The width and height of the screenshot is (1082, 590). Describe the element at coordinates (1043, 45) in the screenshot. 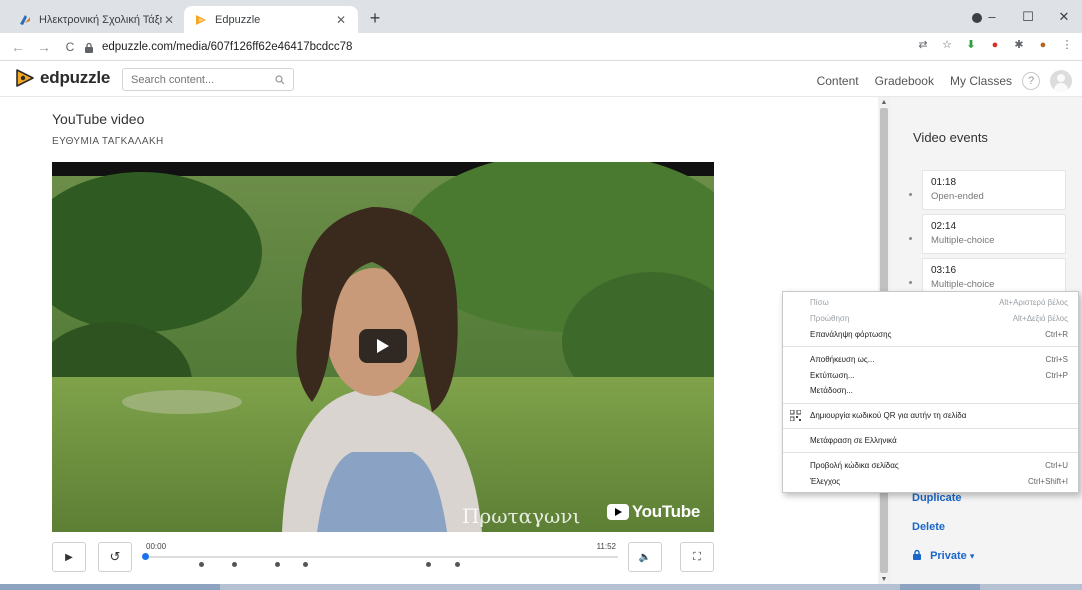

I see `profile-avatar-icon: ●` at that location.